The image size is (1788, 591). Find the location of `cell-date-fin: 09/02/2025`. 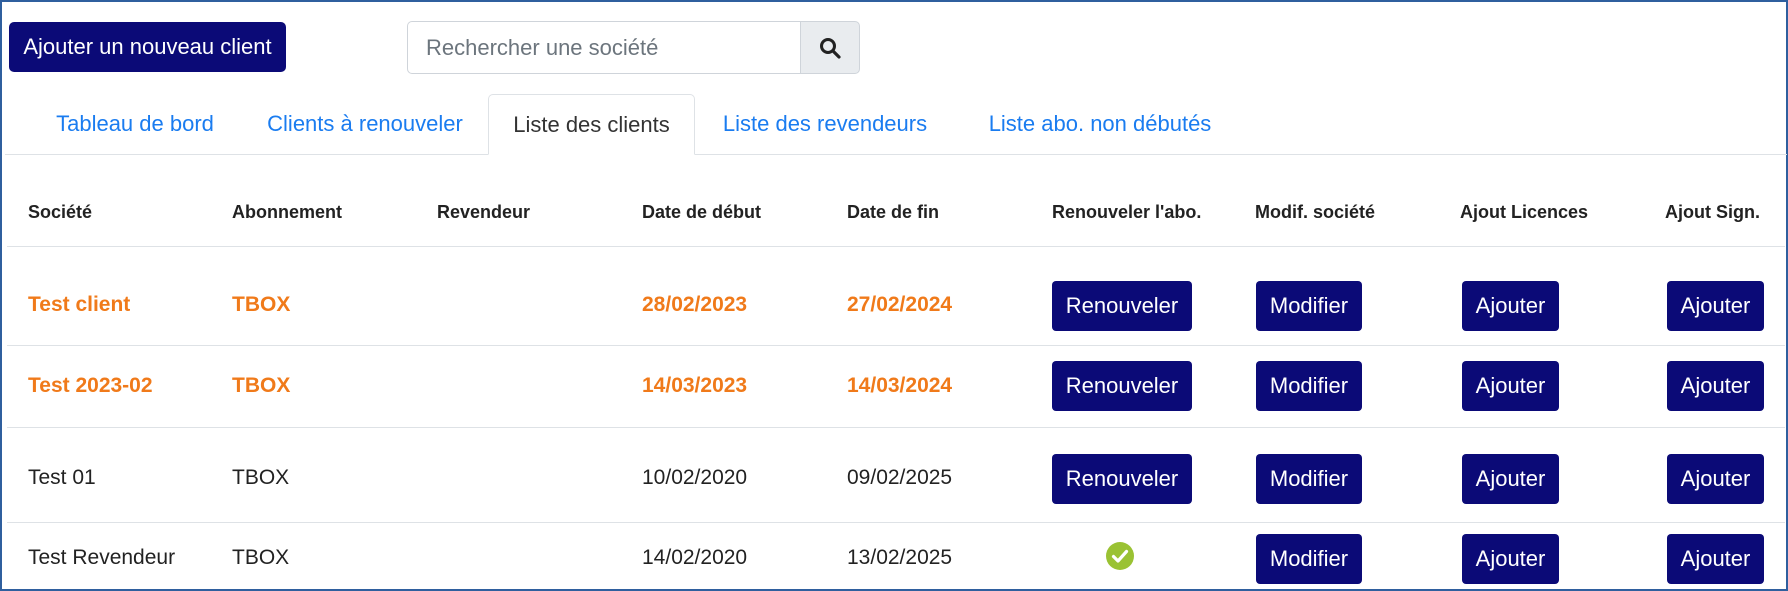

cell-date-fin: 09/02/2025 is located at coordinates (900, 477).